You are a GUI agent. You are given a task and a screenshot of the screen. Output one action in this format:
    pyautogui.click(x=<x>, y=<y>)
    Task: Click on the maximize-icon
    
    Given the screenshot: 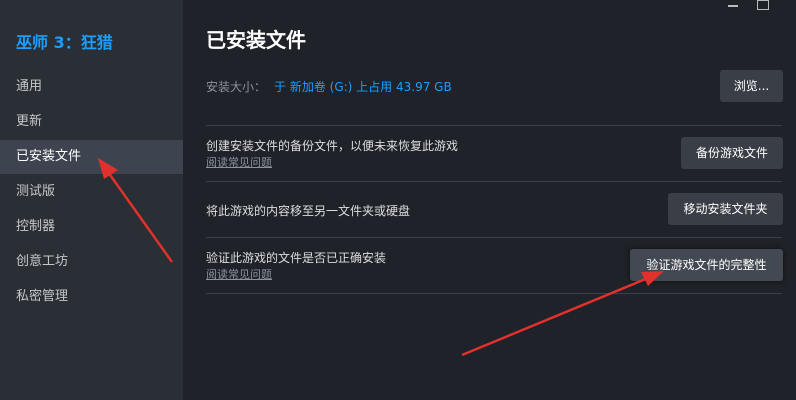 What is the action you would take?
    pyautogui.click(x=763, y=7)
    